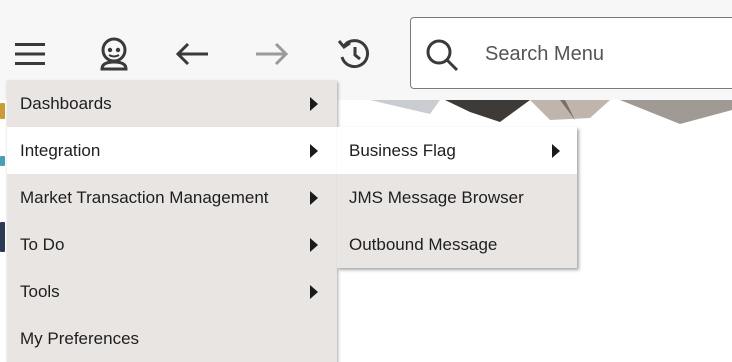  I want to click on search-input, so click(605, 54).